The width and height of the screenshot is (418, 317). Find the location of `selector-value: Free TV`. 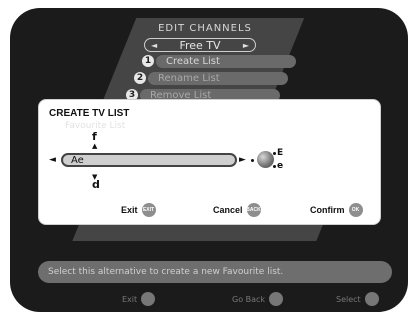

selector-value: Free TV is located at coordinates (200, 45).